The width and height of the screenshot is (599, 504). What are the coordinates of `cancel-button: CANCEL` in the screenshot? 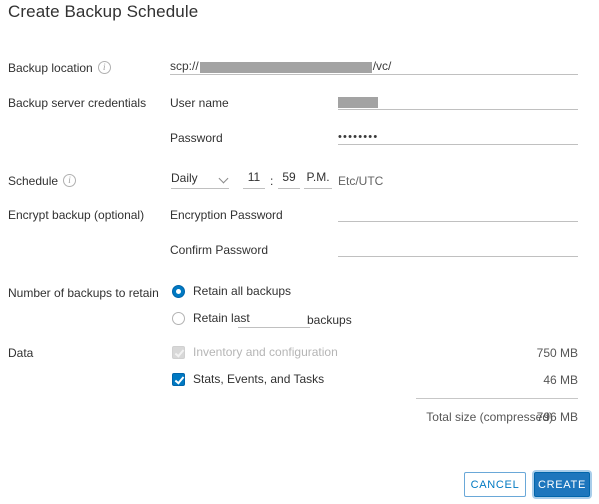 It's located at (495, 484).